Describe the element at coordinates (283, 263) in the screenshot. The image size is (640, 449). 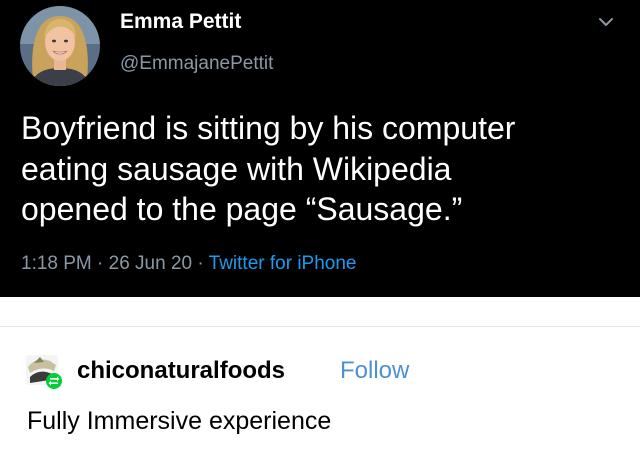
I see `tweet-source-link: Twitter for iPhone` at that location.